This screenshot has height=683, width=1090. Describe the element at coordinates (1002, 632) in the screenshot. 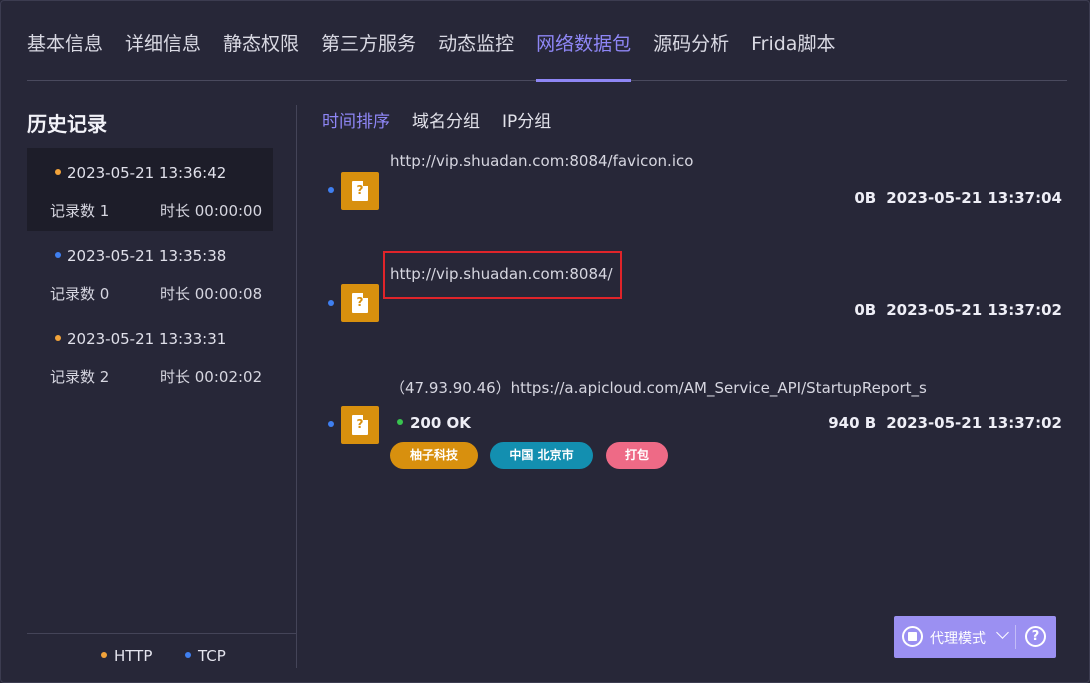

I see `chevron-down-icon` at that location.